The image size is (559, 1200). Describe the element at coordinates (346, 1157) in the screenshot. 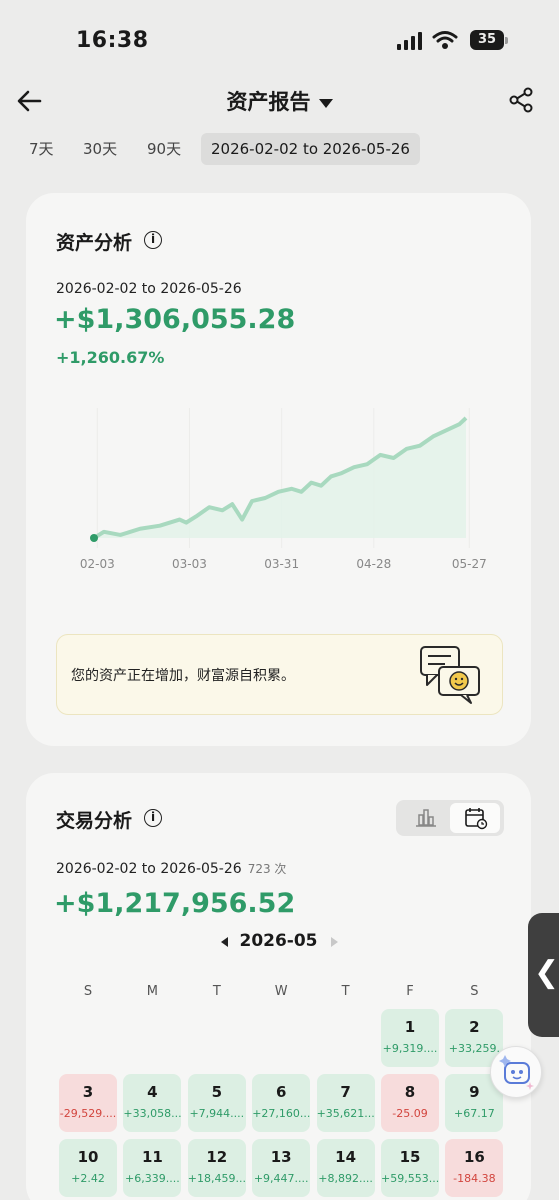

I see `day-number: 14` at that location.